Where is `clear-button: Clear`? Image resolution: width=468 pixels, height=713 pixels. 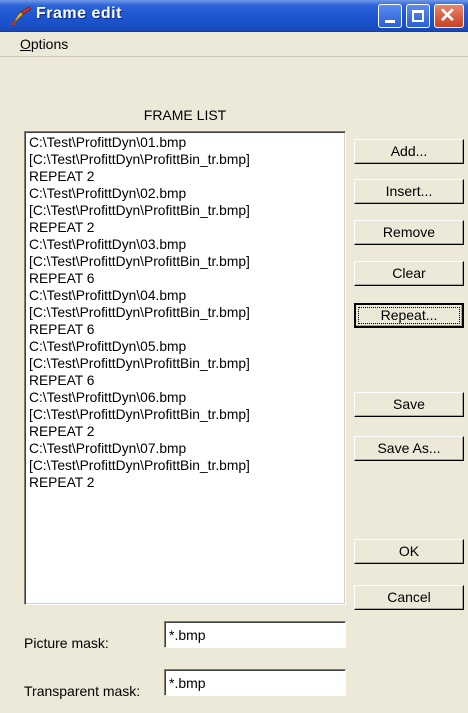 clear-button: Clear is located at coordinates (409, 273).